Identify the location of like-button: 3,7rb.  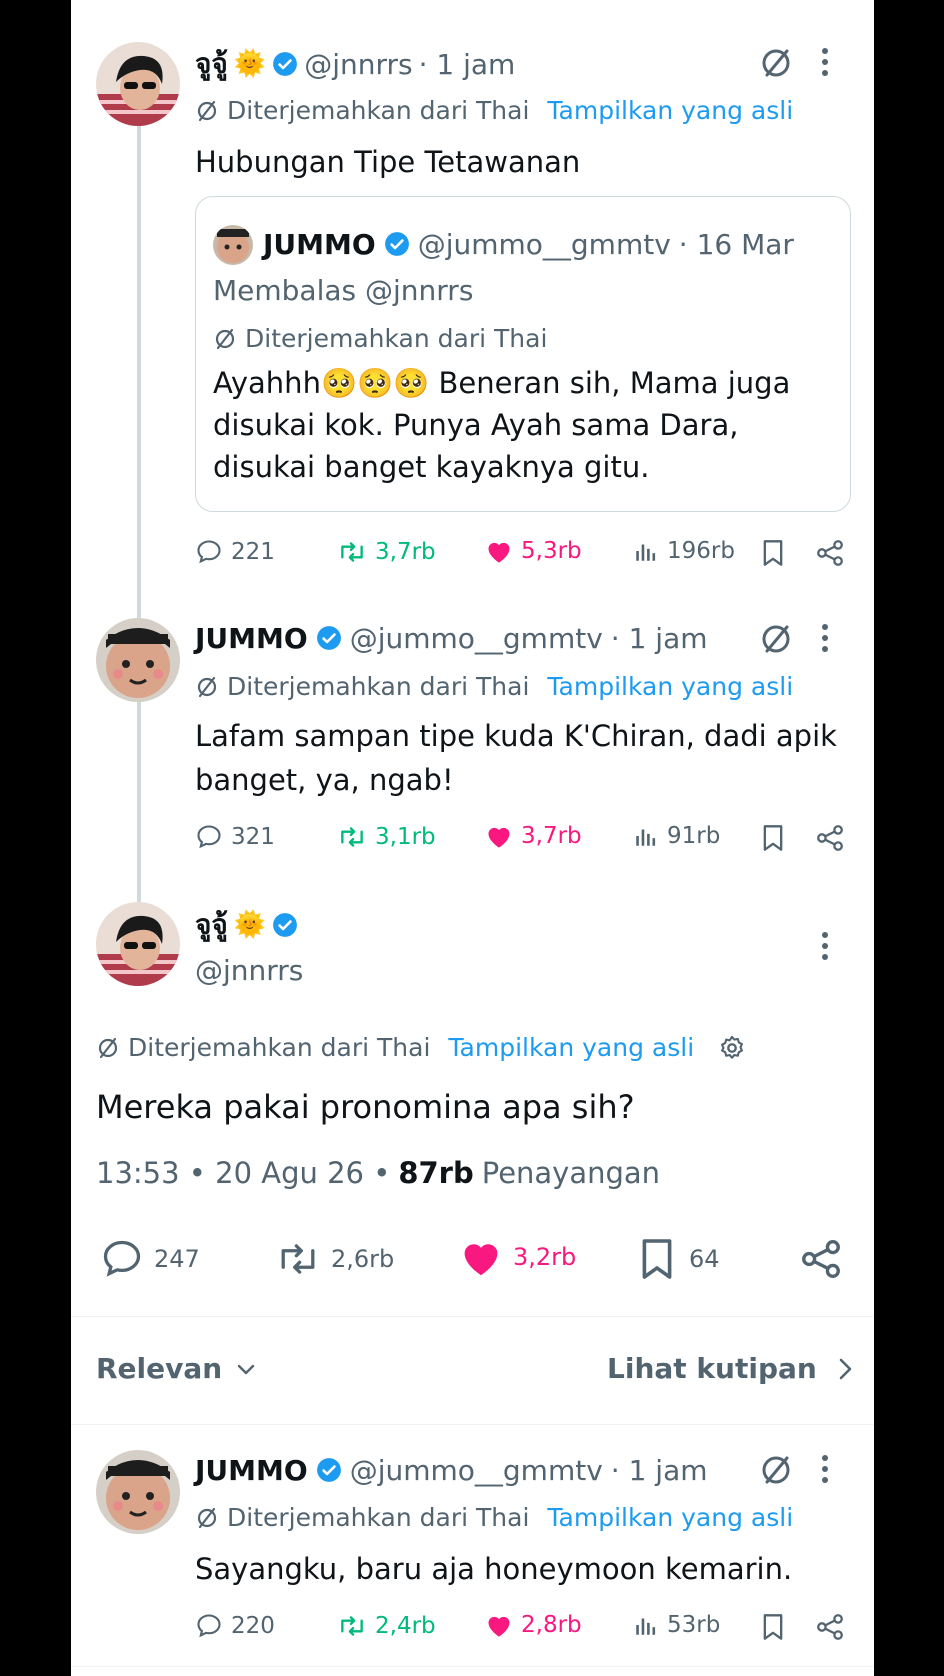
(533, 836).